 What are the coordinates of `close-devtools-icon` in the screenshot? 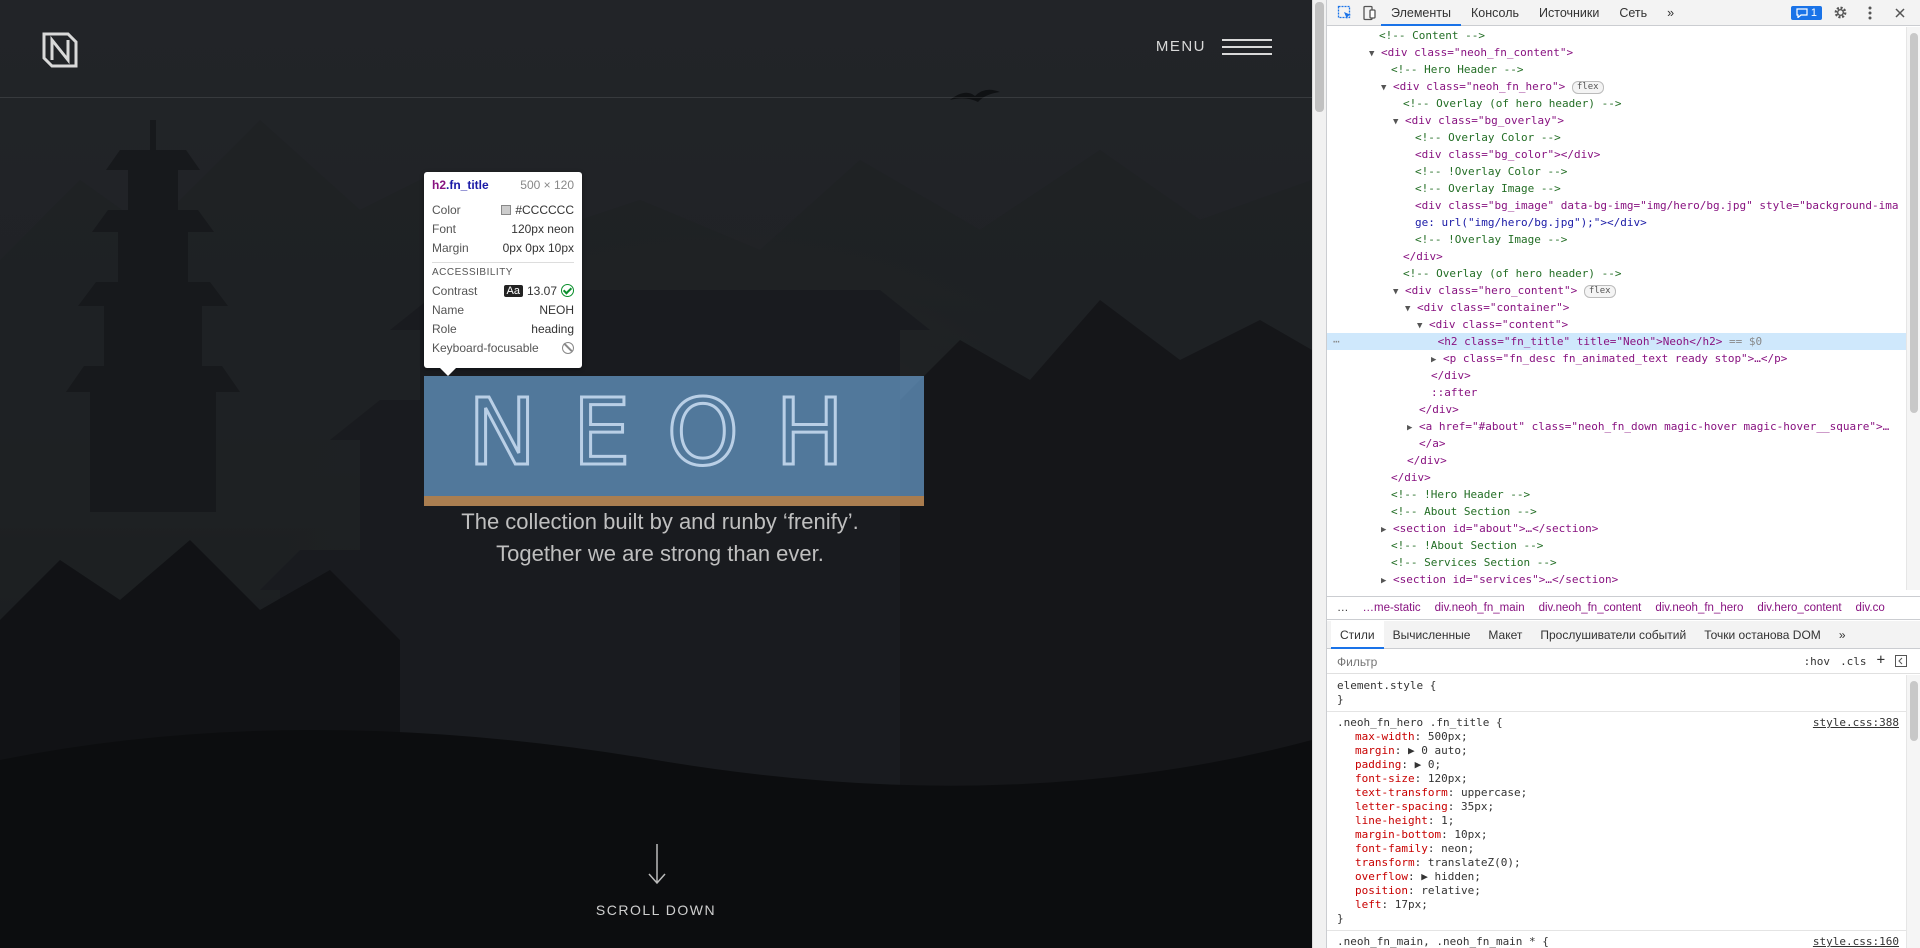 It's located at (1900, 13).